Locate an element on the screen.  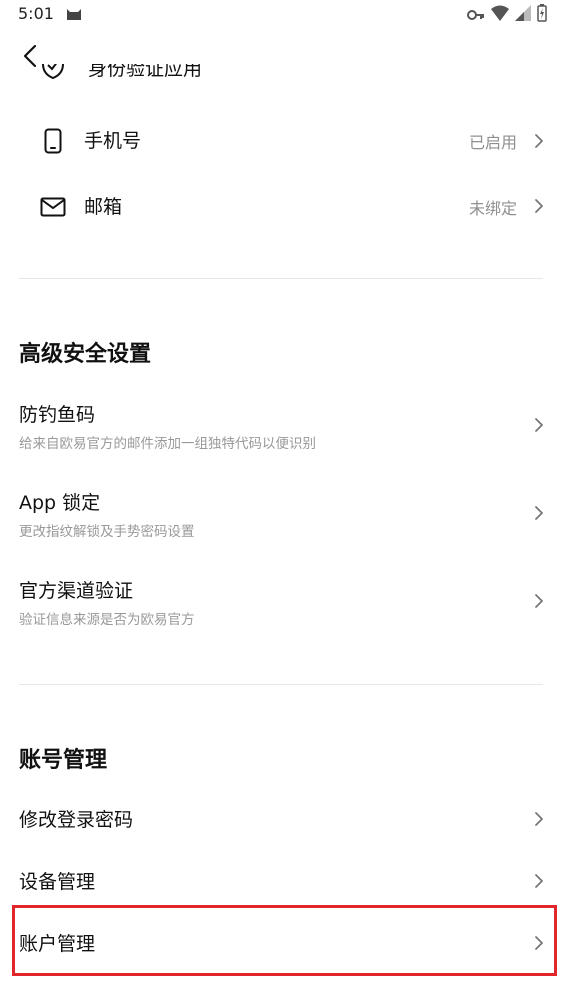
anti-phishing-code-row: 防钓鱼码 给来自欧易官方的邮件添加一组独特代码以便识别 is located at coordinates (280, 438).